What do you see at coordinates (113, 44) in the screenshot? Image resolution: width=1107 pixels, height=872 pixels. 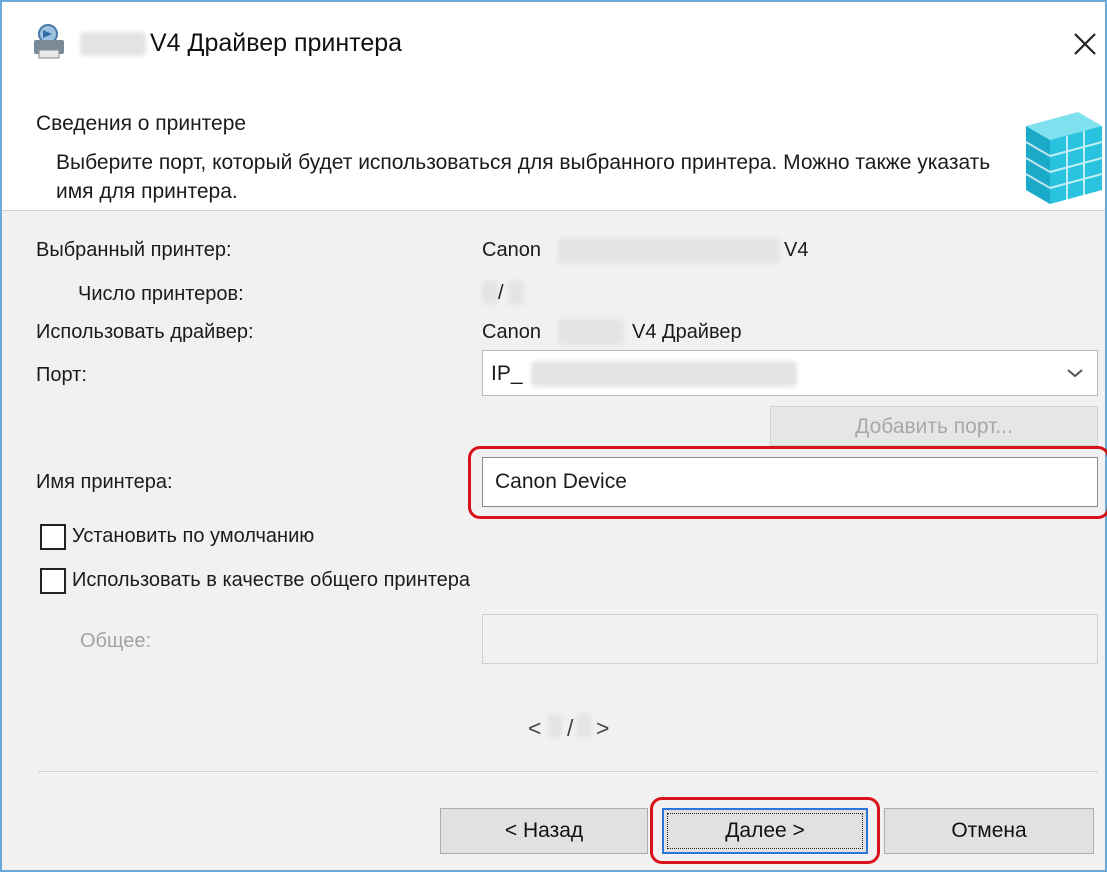 I see `redacted-model` at bounding box center [113, 44].